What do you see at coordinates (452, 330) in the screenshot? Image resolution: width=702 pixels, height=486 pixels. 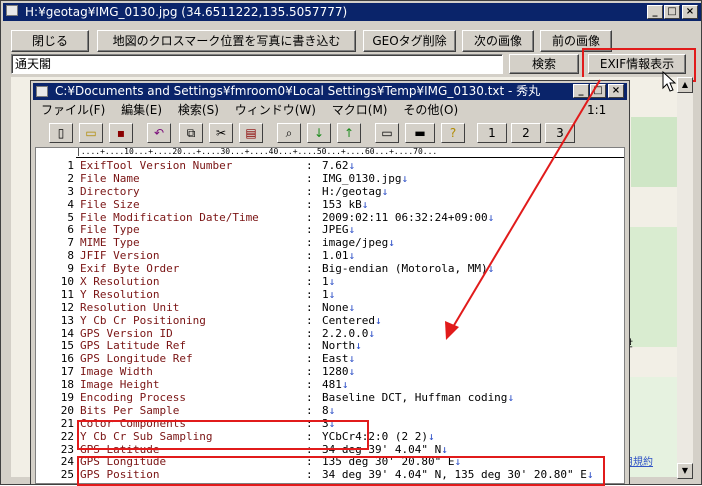 I see `arrow-head` at bounding box center [452, 330].